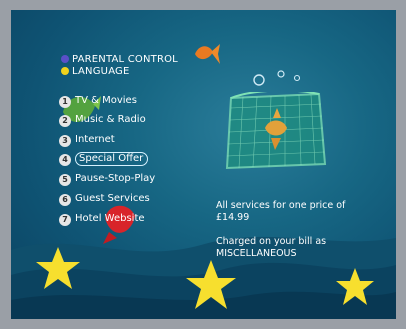 The image size is (406, 329). I want to click on fish-in-net-icon, so click(276, 131).